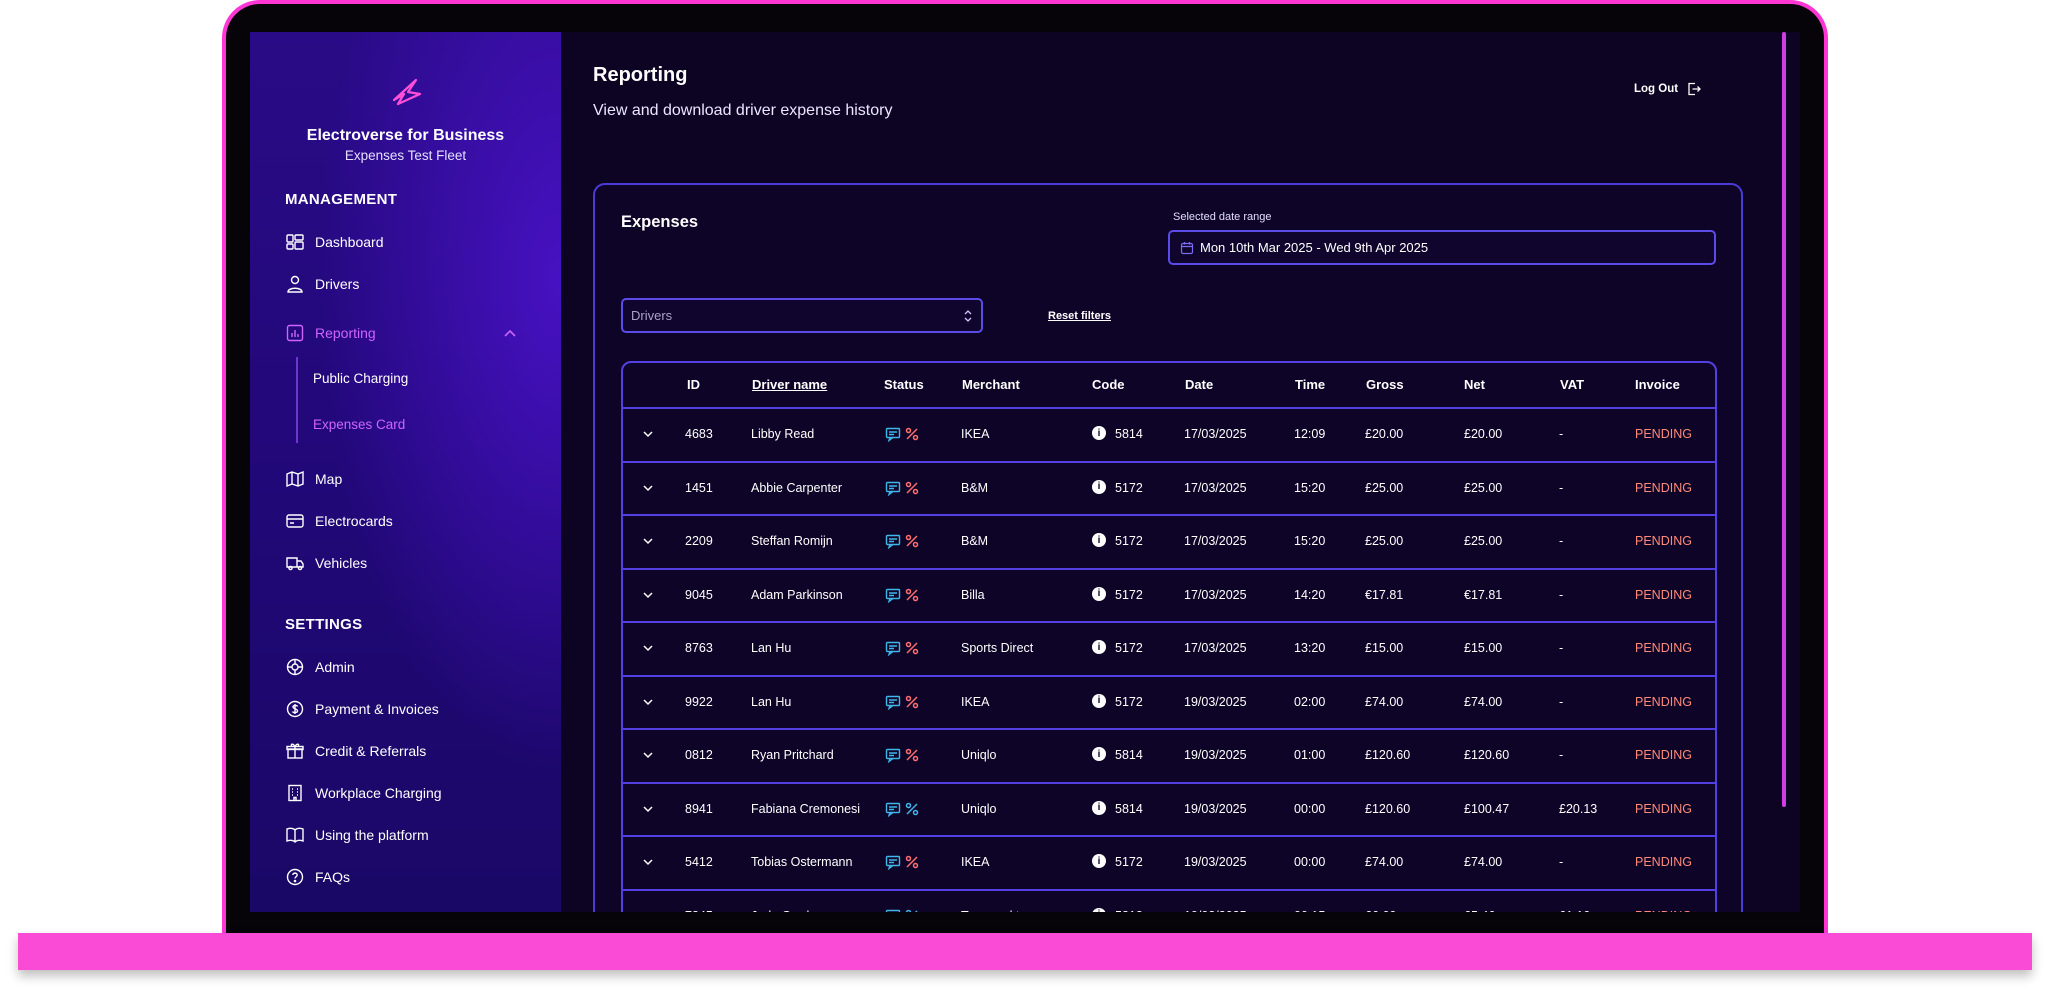 The image size is (2048, 989). I want to click on dollar-icon, so click(295, 709).